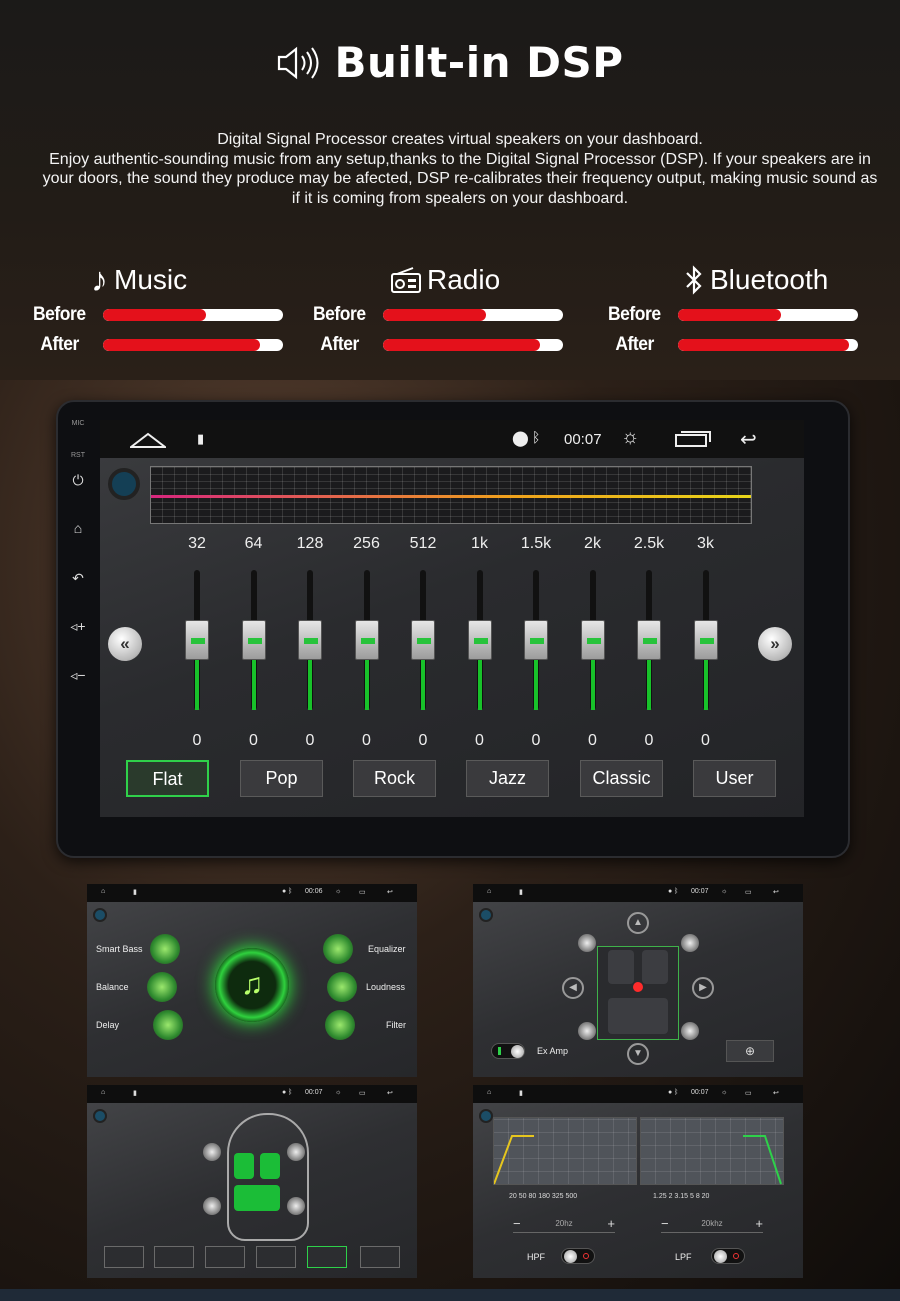  I want to click on page-title: Built-in DSP, so click(479, 62).